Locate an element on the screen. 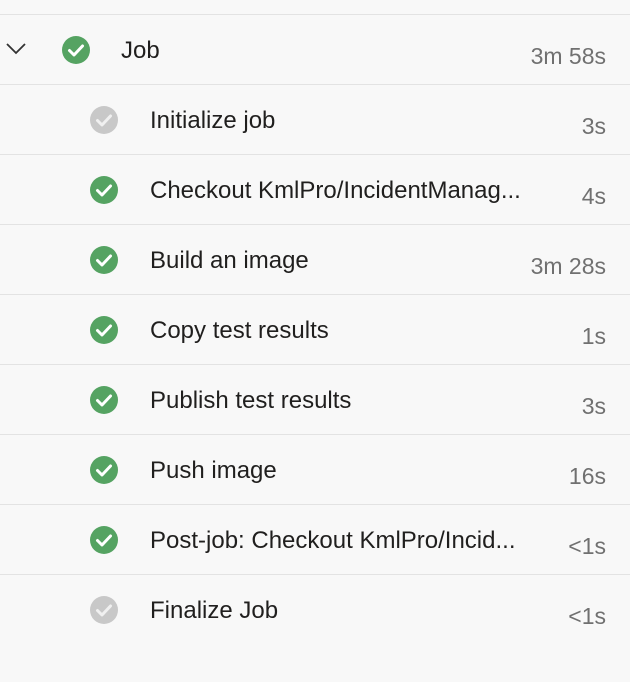  step-duration: 4s is located at coordinates (593, 196).